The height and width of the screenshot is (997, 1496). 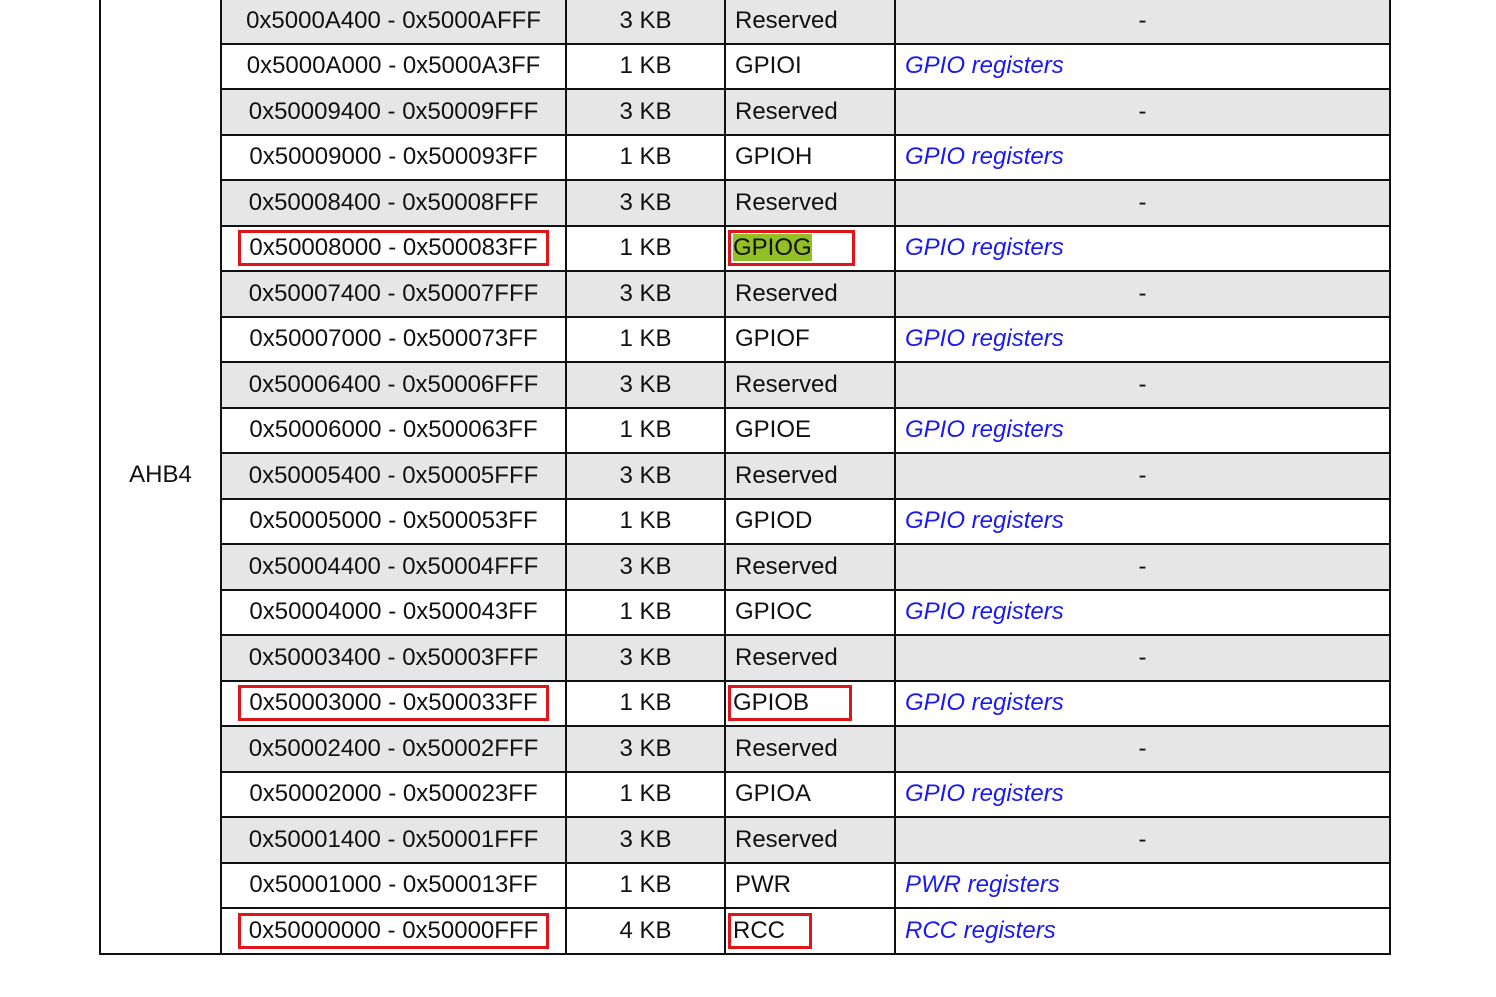 I want to click on address-range-cell: 0x50006000 - 0x500063FF, so click(x=393, y=430).